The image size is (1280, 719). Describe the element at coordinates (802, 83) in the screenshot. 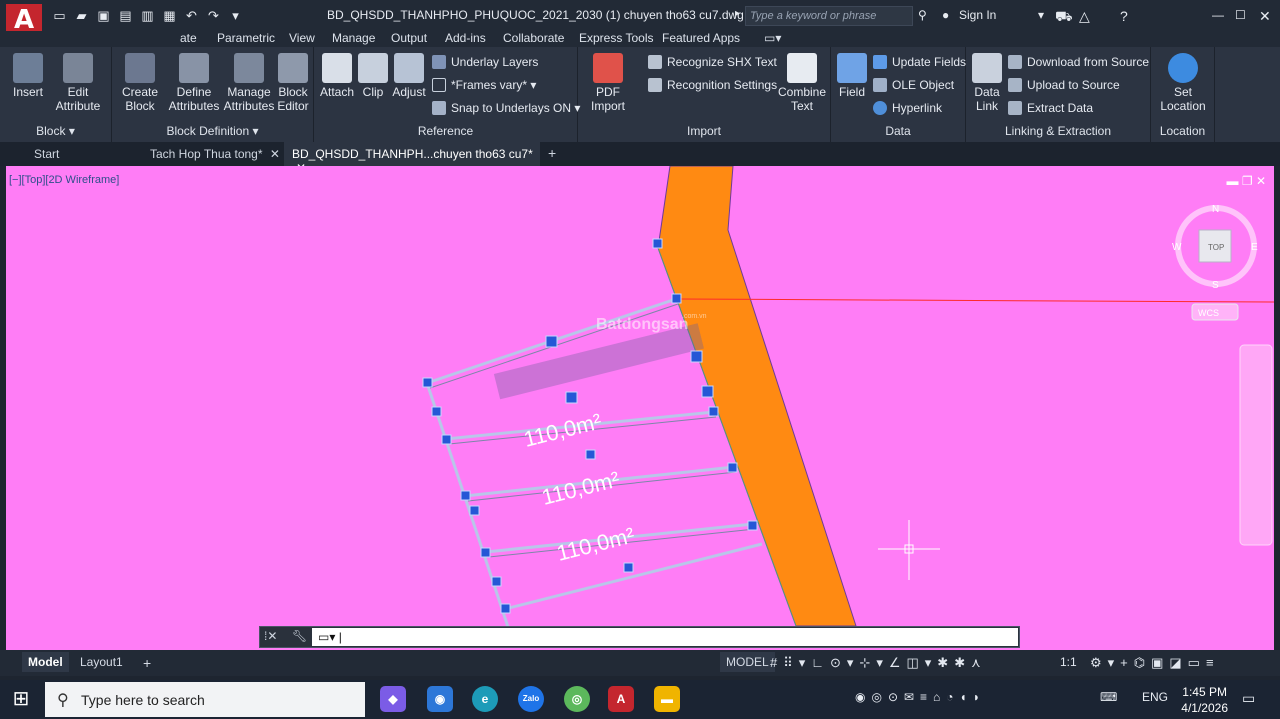

I see `combine-text-button: Combine Text` at that location.